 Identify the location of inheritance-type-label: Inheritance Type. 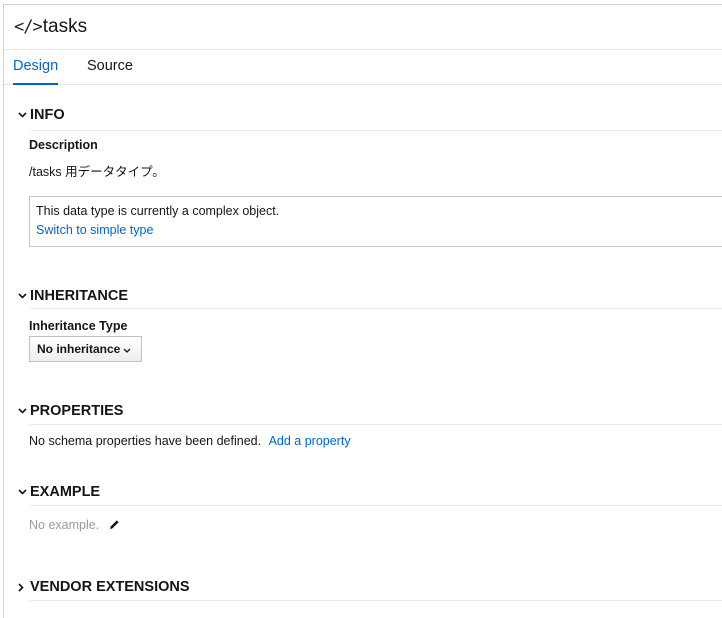
(78, 326).